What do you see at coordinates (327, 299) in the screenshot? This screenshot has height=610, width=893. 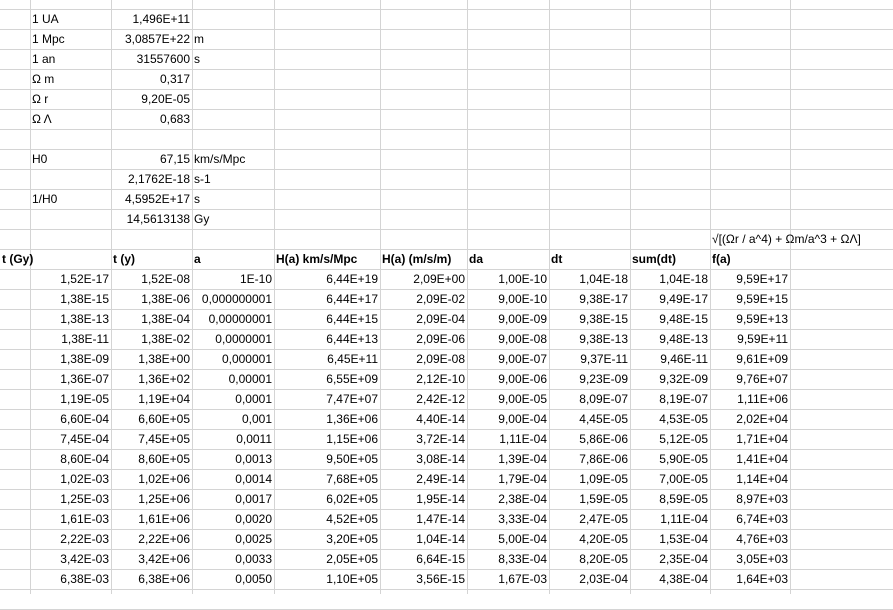 I see `data-cell: 6,44E+17` at bounding box center [327, 299].